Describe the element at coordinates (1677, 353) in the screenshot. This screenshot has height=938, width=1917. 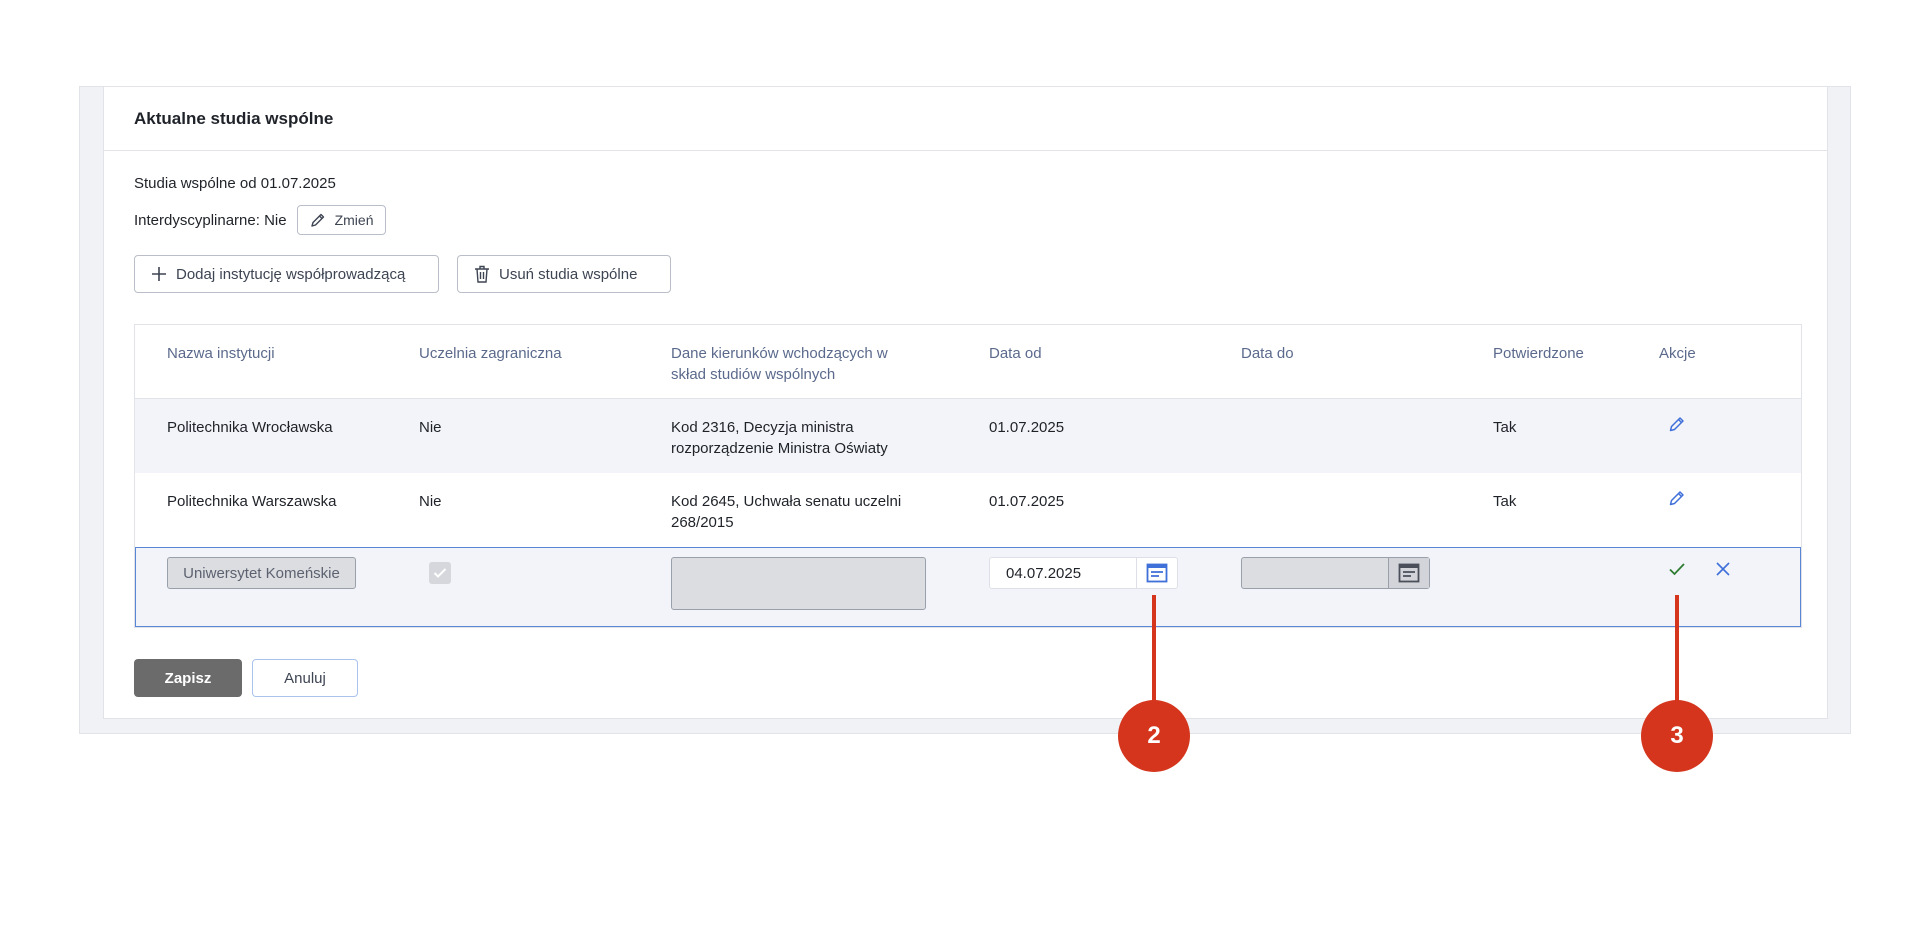
I see `header-actions: Akcje` at that location.